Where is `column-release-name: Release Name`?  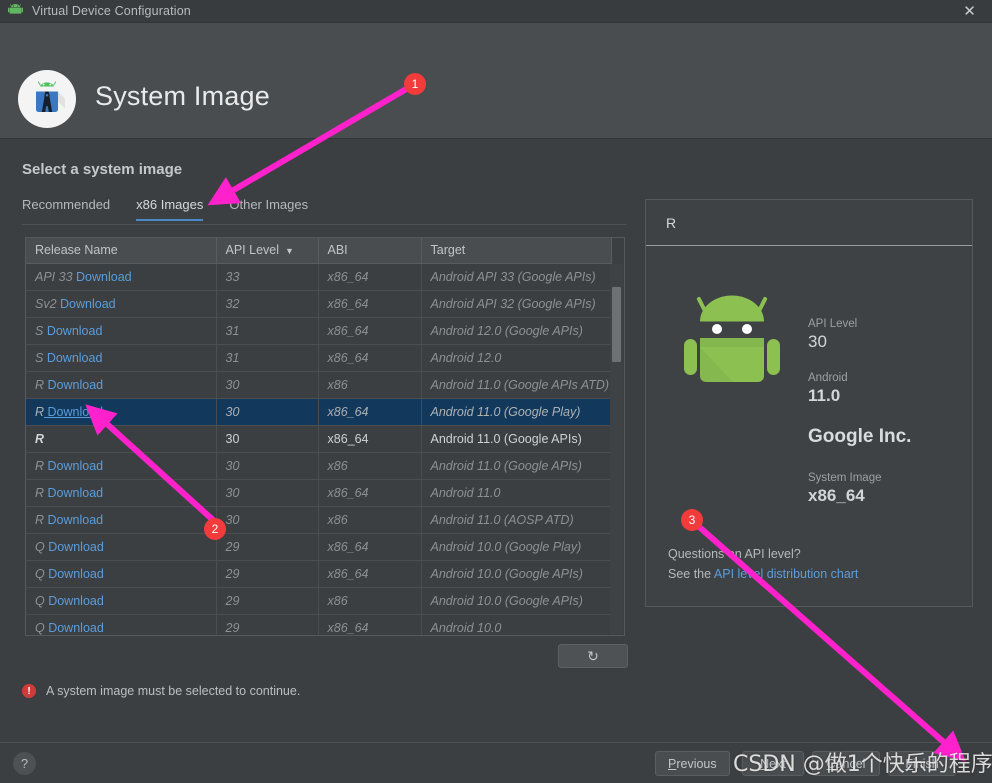 column-release-name: Release Name is located at coordinates (121, 251).